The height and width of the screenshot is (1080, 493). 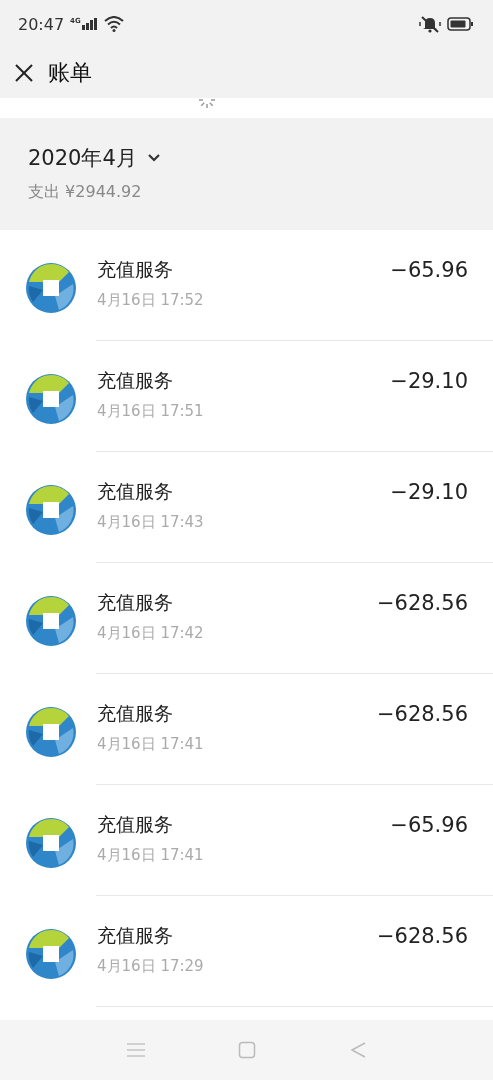 I want to click on home-icon, so click(x=247, y=1050).